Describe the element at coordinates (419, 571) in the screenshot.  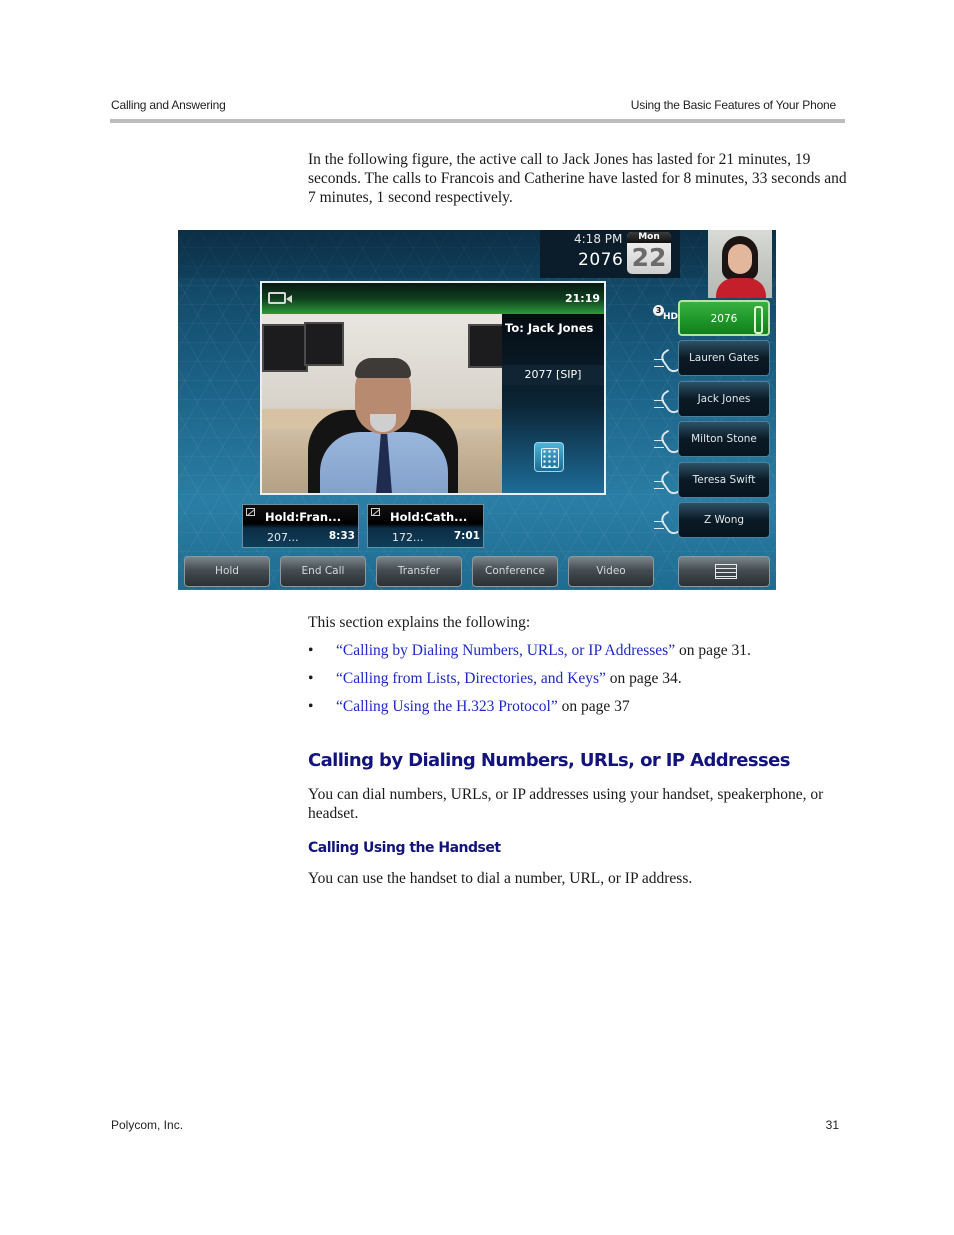
I see `transfer-button: Transfer` at that location.